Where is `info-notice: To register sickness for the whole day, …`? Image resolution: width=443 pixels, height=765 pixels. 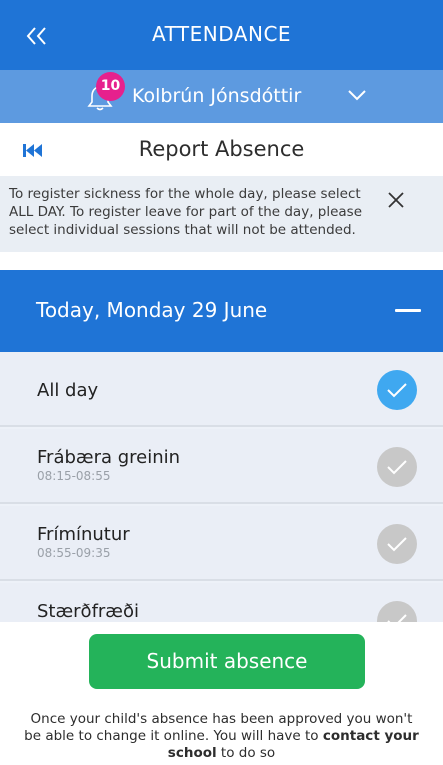
info-notice: To register sickness for the whole day, … is located at coordinates (221, 214).